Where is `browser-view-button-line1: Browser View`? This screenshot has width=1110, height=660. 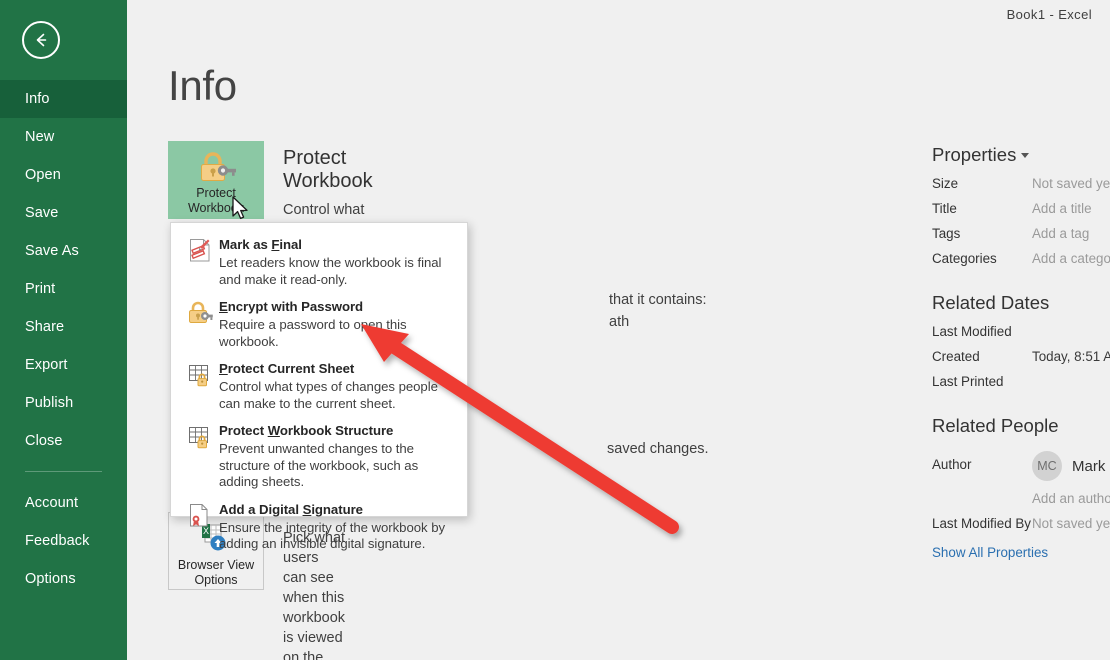
browser-view-button-line1: Browser View is located at coordinates (216, 565).